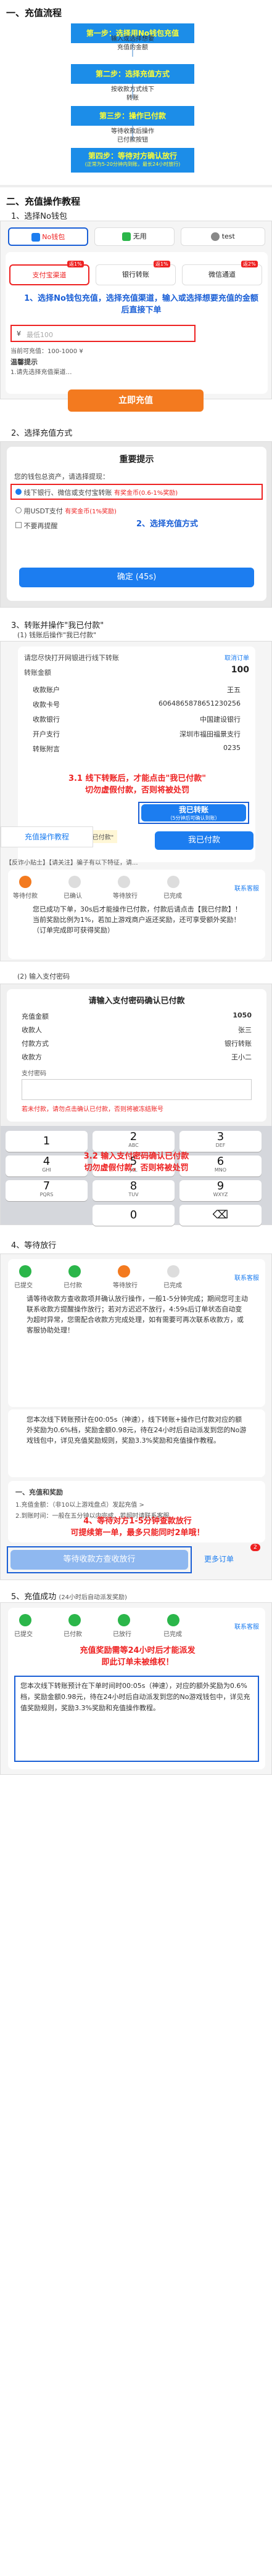  I want to click on row-value: 银行转账, so click(238, 1044).